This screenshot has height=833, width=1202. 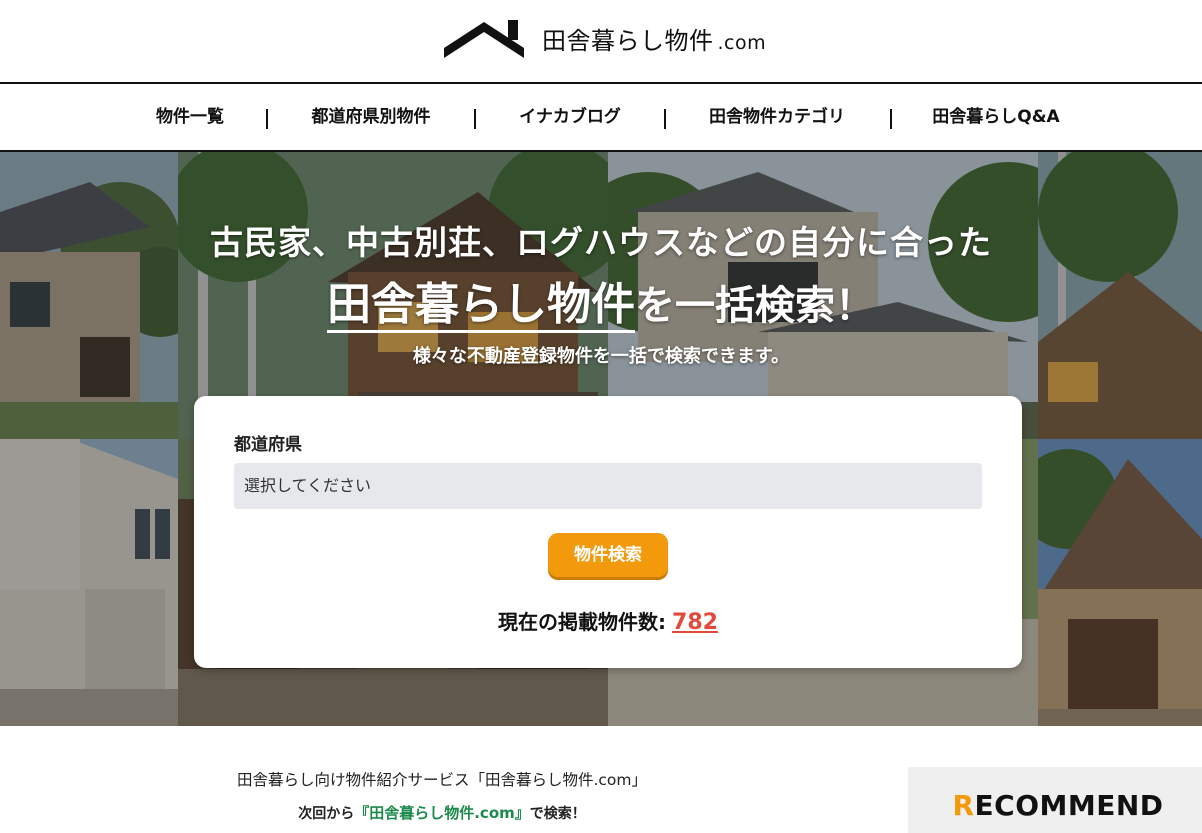 I want to click on main-nav: 物件一覧 都道府県別物件 イナカブログ 田舎物件カテゴリ 田舎暮らしQ&A, so click(x=601, y=117).